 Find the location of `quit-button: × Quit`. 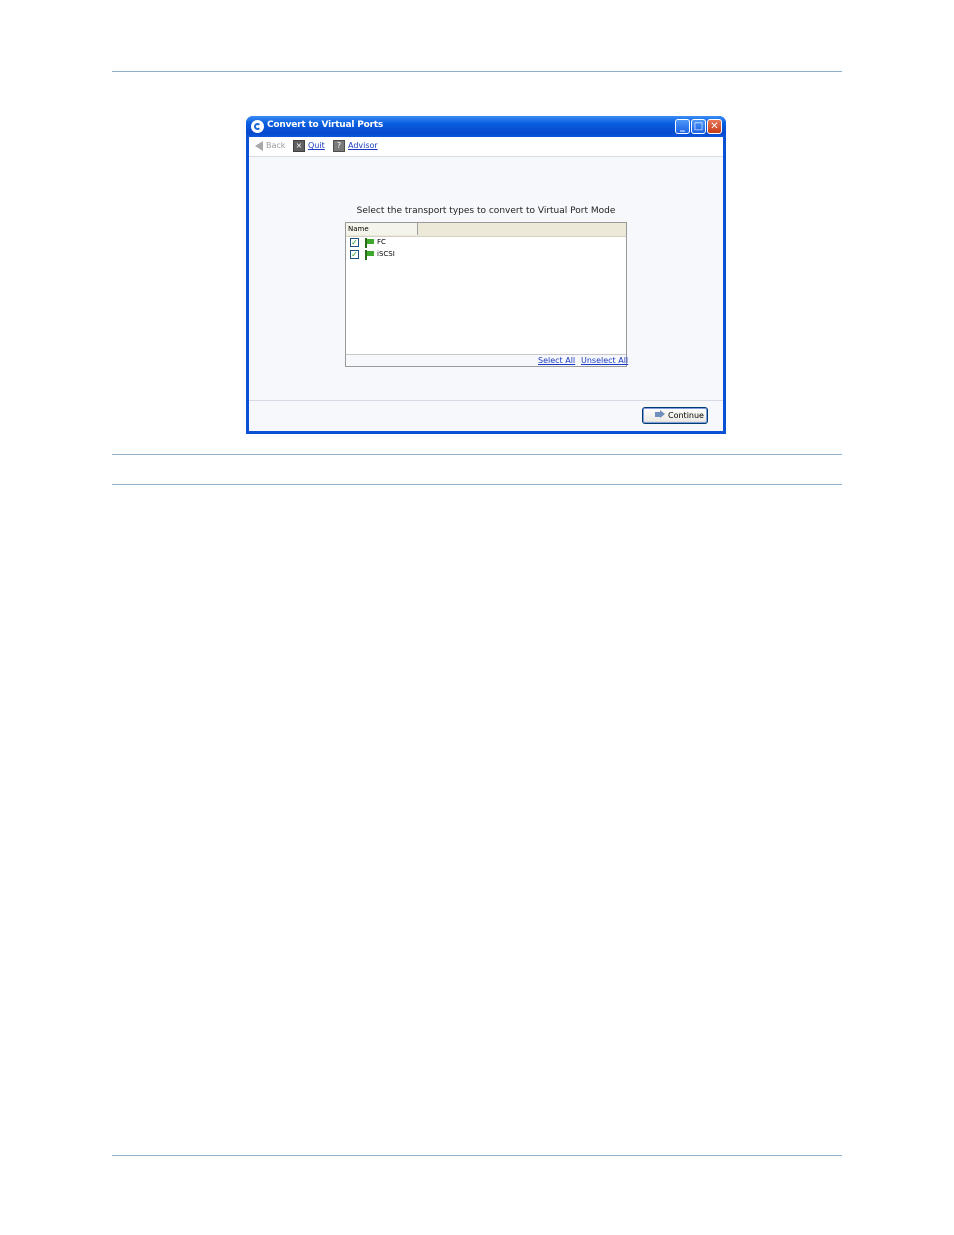

quit-button: × Quit is located at coordinates (309, 146).